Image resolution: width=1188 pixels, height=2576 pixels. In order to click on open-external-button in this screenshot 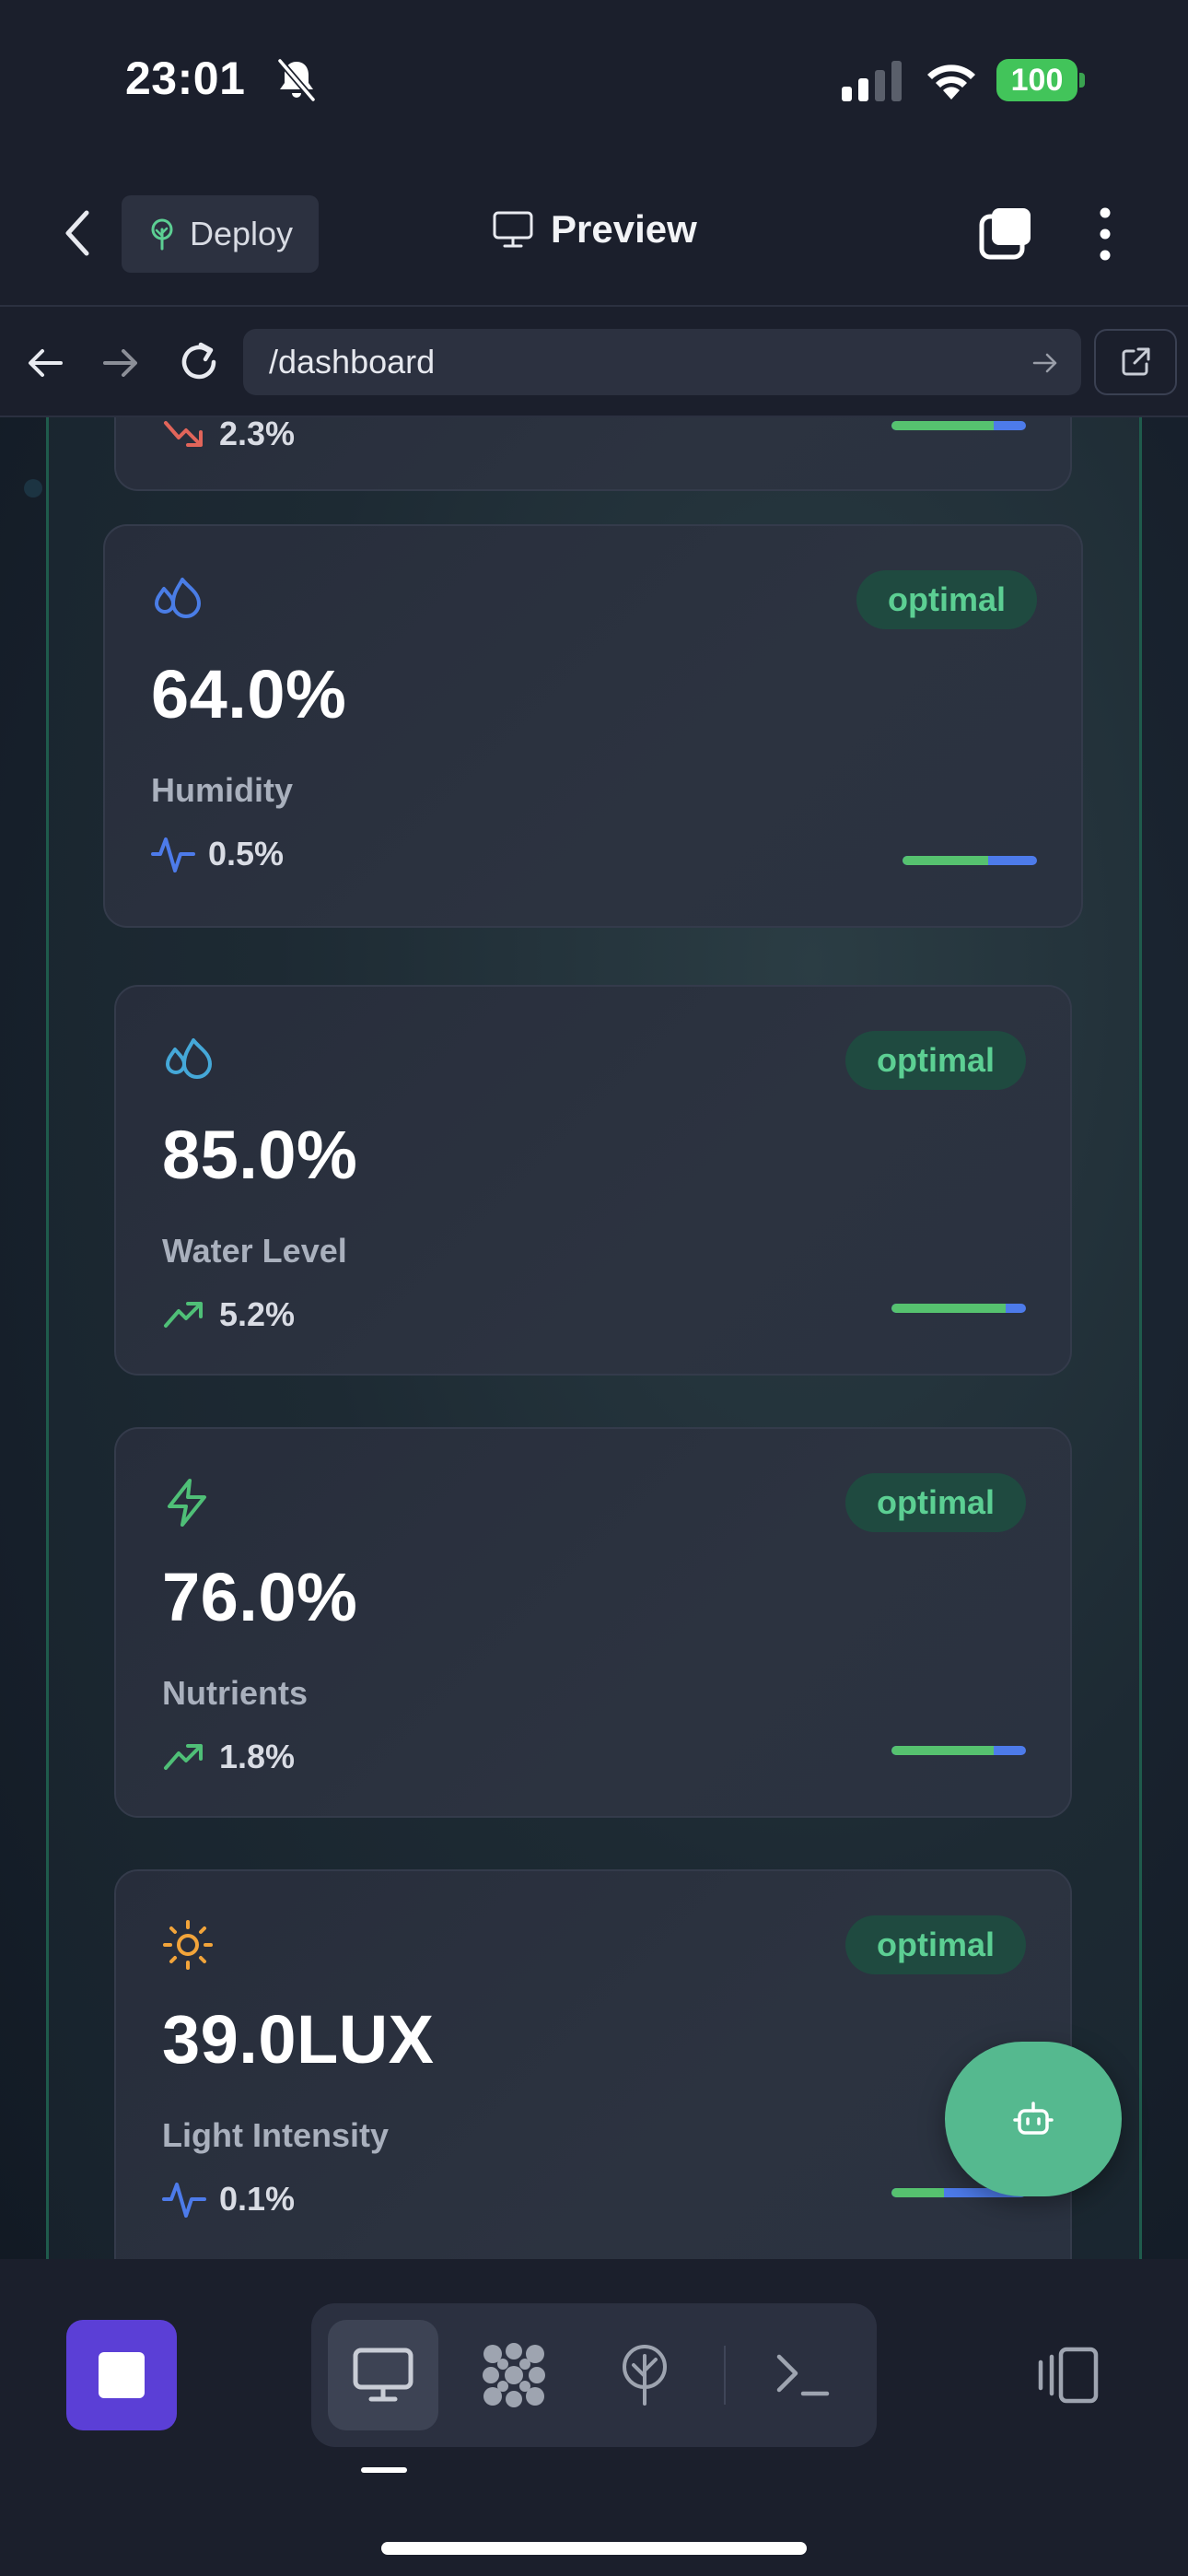, I will do `click(1135, 362)`.